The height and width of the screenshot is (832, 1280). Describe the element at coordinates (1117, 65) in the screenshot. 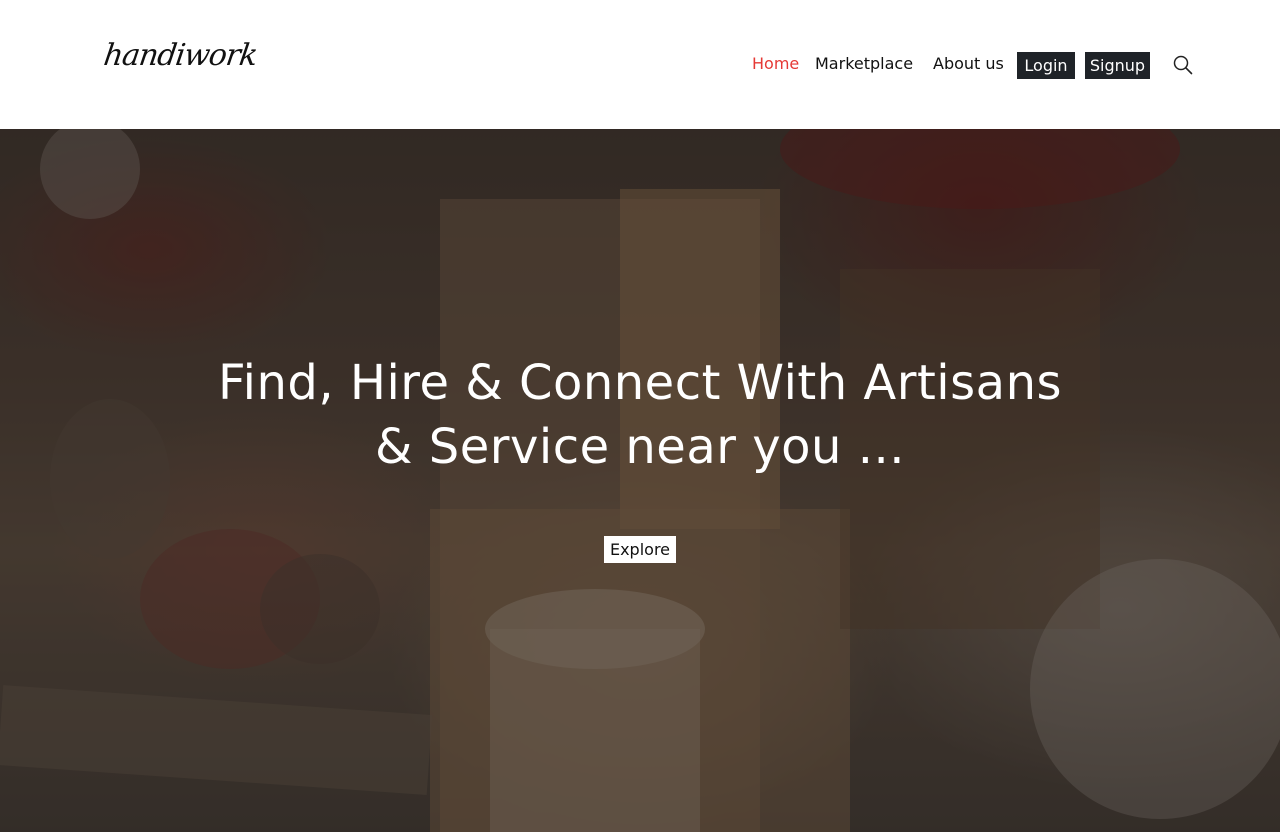

I see `signup-button: Signup` at that location.